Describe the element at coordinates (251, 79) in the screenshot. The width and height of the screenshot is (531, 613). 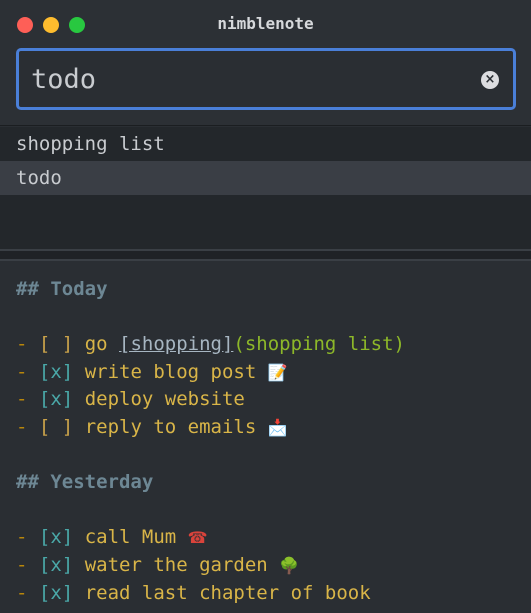
I see `search-input` at that location.